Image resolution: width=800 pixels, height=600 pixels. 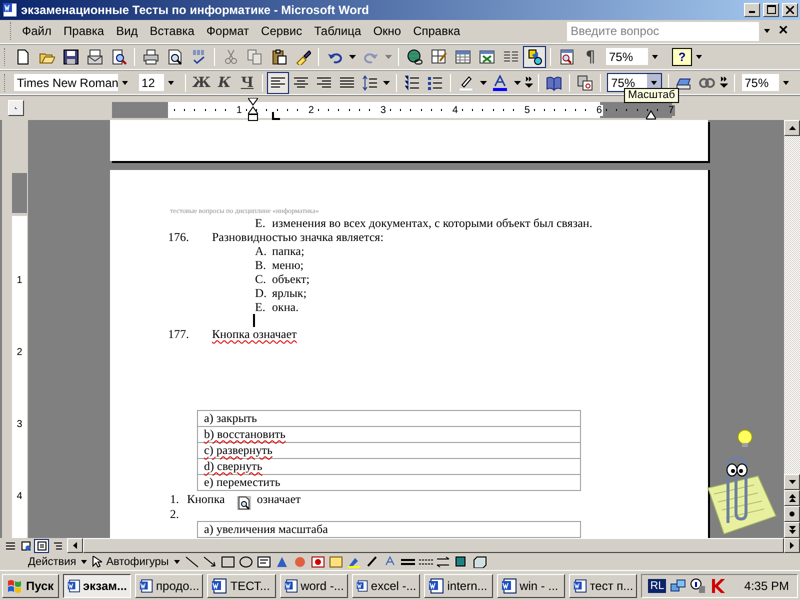 What do you see at coordinates (159, 82) in the screenshot?
I see `font-size-combo: 12` at bounding box center [159, 82].